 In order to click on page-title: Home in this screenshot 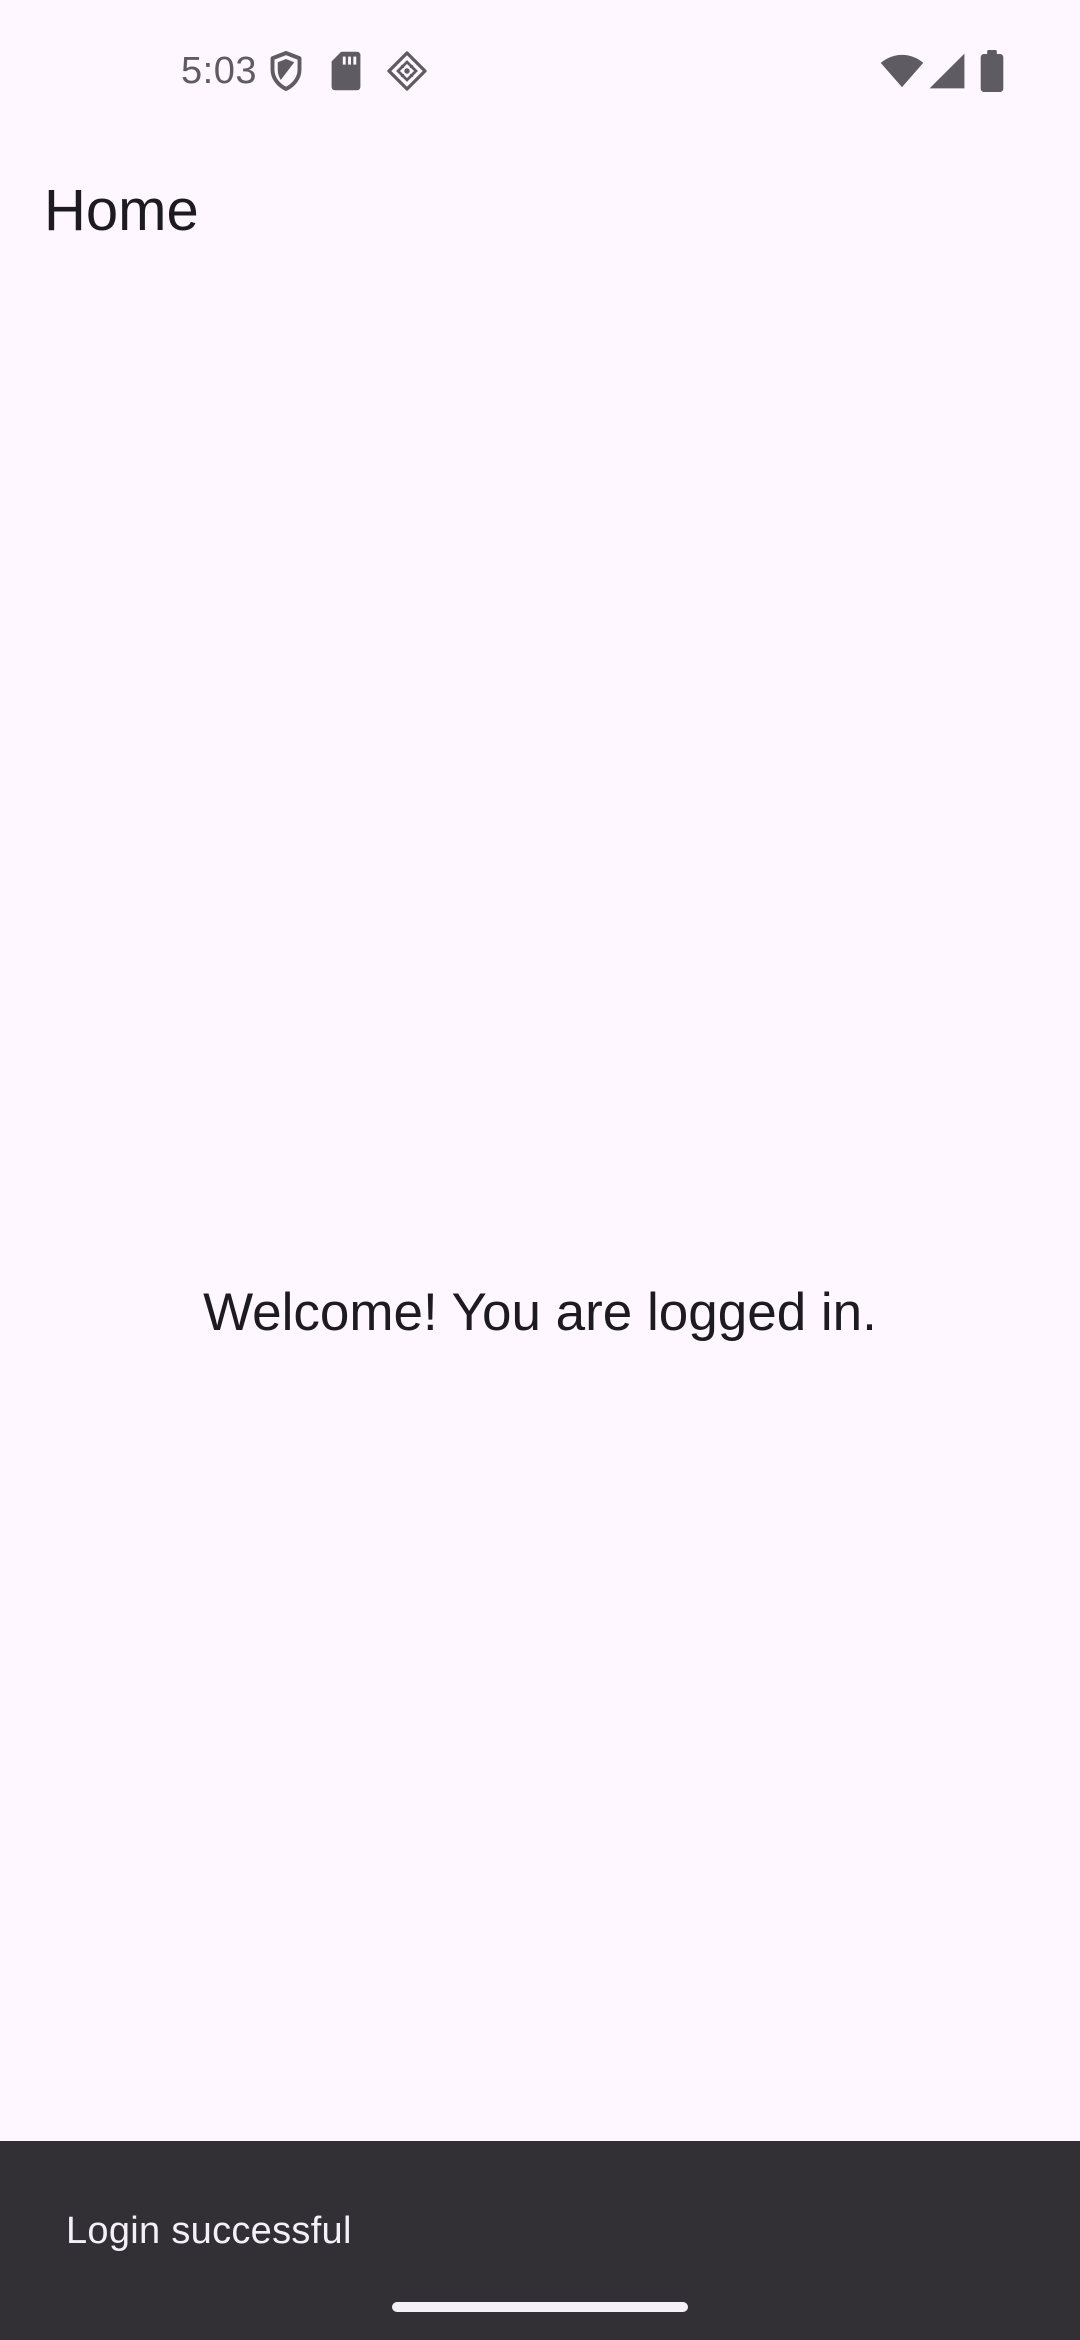, I will do `click(121, 210)`.